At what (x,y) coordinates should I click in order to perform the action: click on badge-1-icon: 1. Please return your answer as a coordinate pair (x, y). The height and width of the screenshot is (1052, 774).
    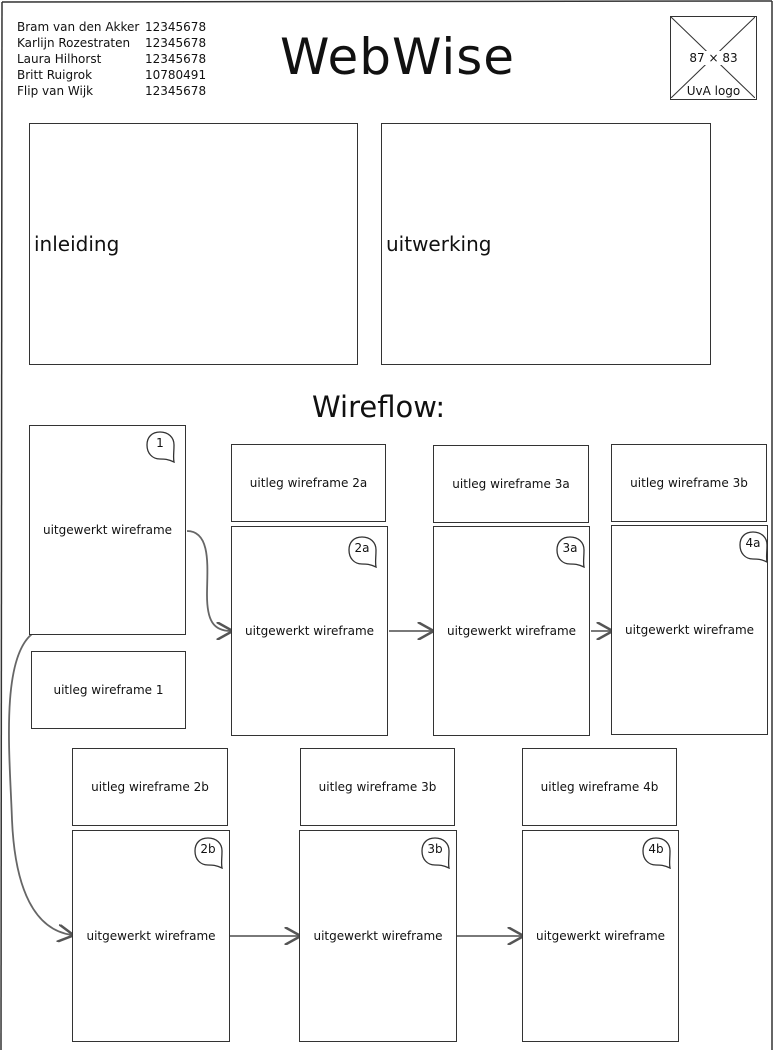
    Looking at the image, I should click on (160, 447).